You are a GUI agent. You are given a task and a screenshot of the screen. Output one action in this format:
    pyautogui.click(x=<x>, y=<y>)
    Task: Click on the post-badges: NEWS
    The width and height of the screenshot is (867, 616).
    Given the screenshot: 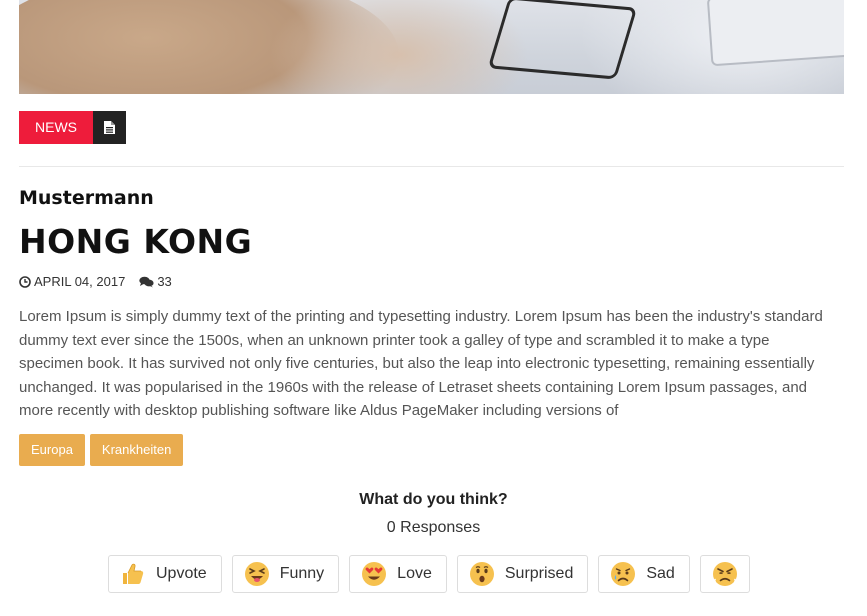 What is the action you would take?
    pyautogui.click(x=72, y=127)
    